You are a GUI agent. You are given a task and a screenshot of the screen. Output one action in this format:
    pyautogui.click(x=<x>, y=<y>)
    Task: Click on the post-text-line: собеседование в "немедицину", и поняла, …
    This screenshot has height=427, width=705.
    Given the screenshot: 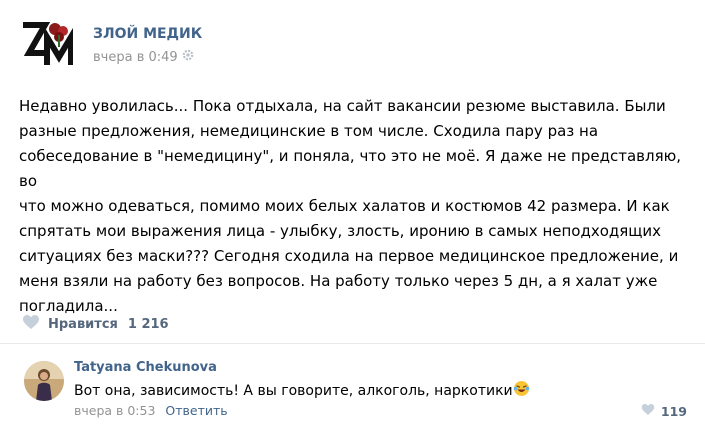 What is the action you would take?
    pyautogui.click(x=350, y=168)
    